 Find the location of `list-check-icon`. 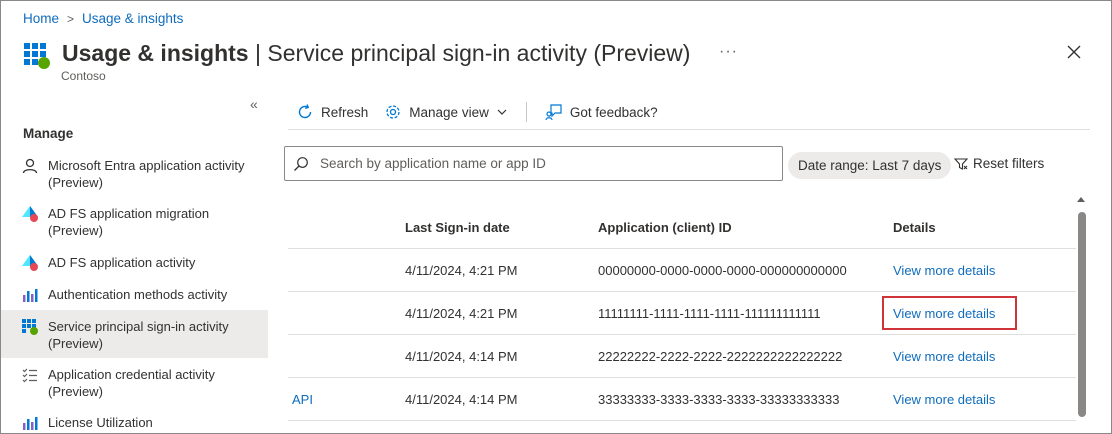

list-check-icon is located at coordinates (29, 375).